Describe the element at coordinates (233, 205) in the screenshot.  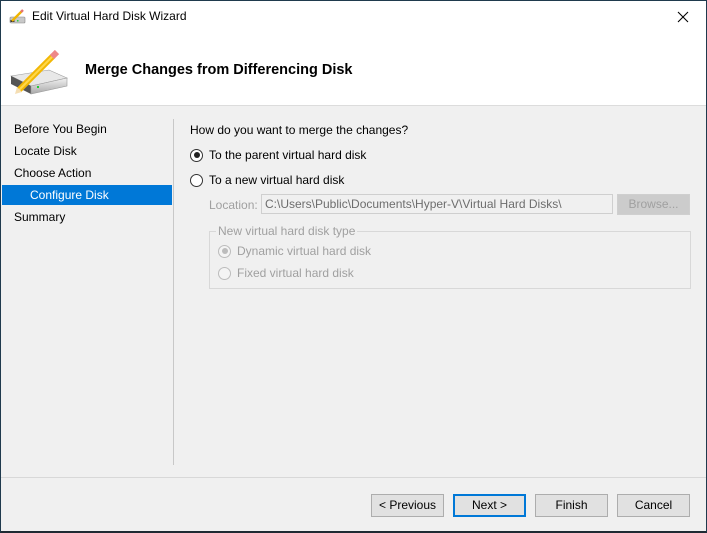
I see `location-label: Location:` at that location.